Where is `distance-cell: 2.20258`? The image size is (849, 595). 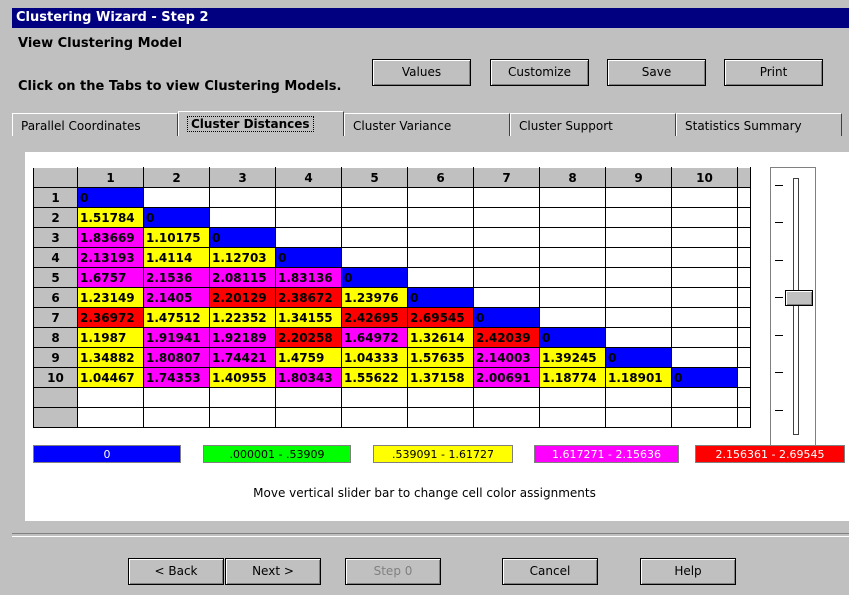 distance-cell: 2.20258 is located at coordinates (308, 337).